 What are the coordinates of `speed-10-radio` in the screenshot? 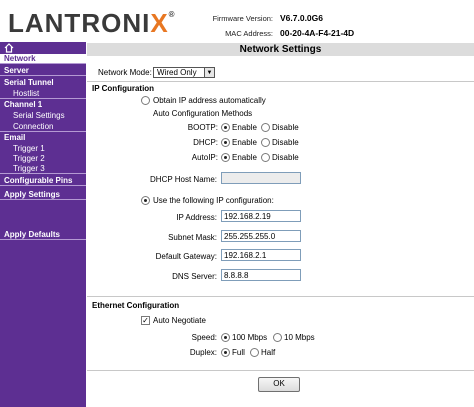 It's located at (277, 337).